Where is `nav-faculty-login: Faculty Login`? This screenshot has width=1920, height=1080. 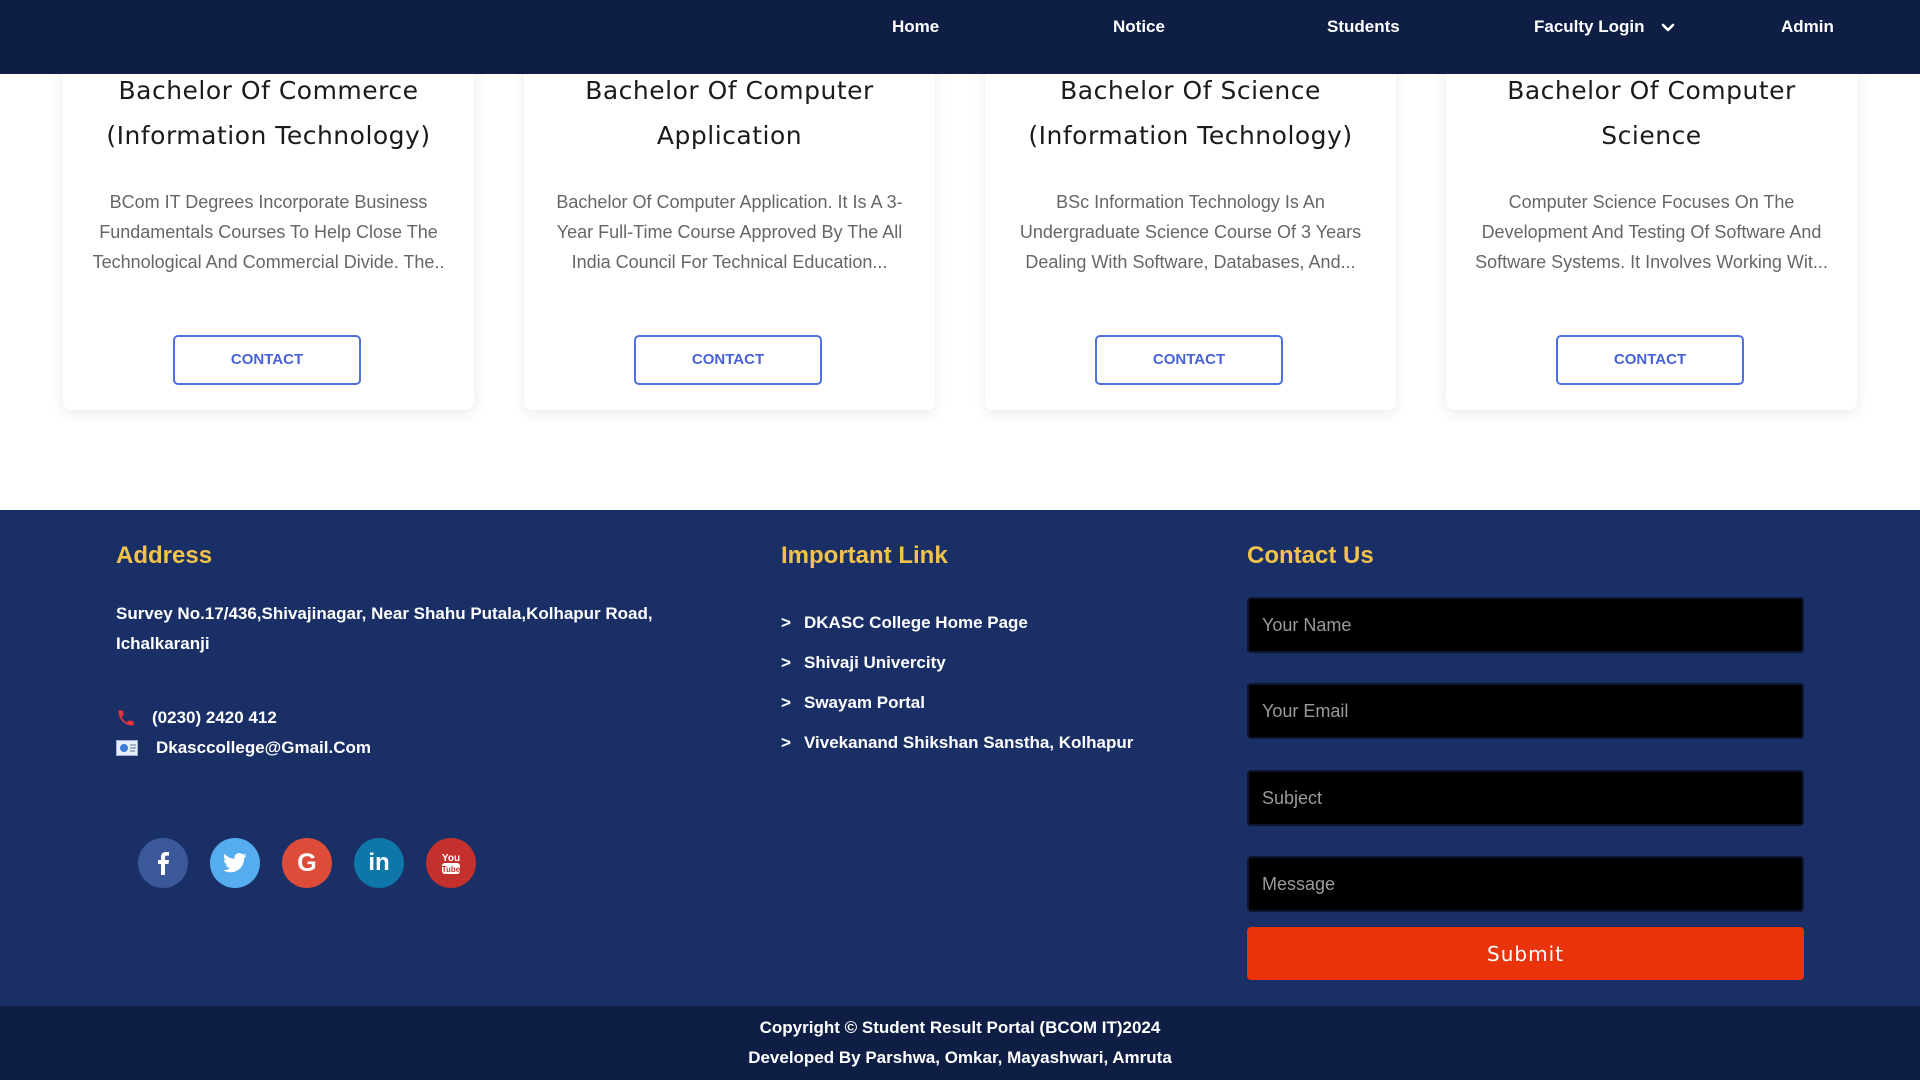
nav-faculty-login: Faculty Login is located at coordinates (1604, 27).